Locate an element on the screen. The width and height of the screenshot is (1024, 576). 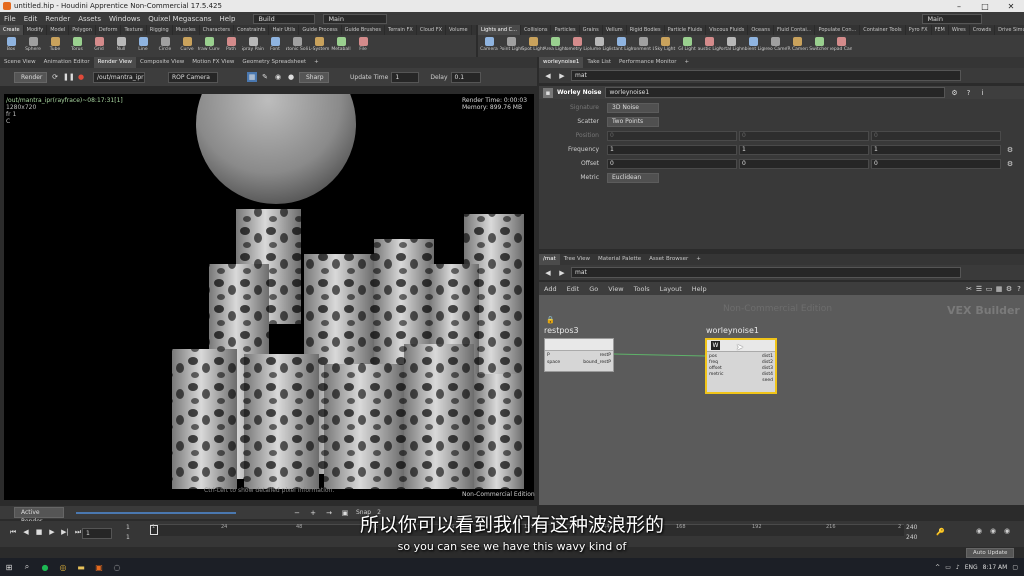
node-restpos3: P space restP bound_restP is located at coordinates (579, 355).